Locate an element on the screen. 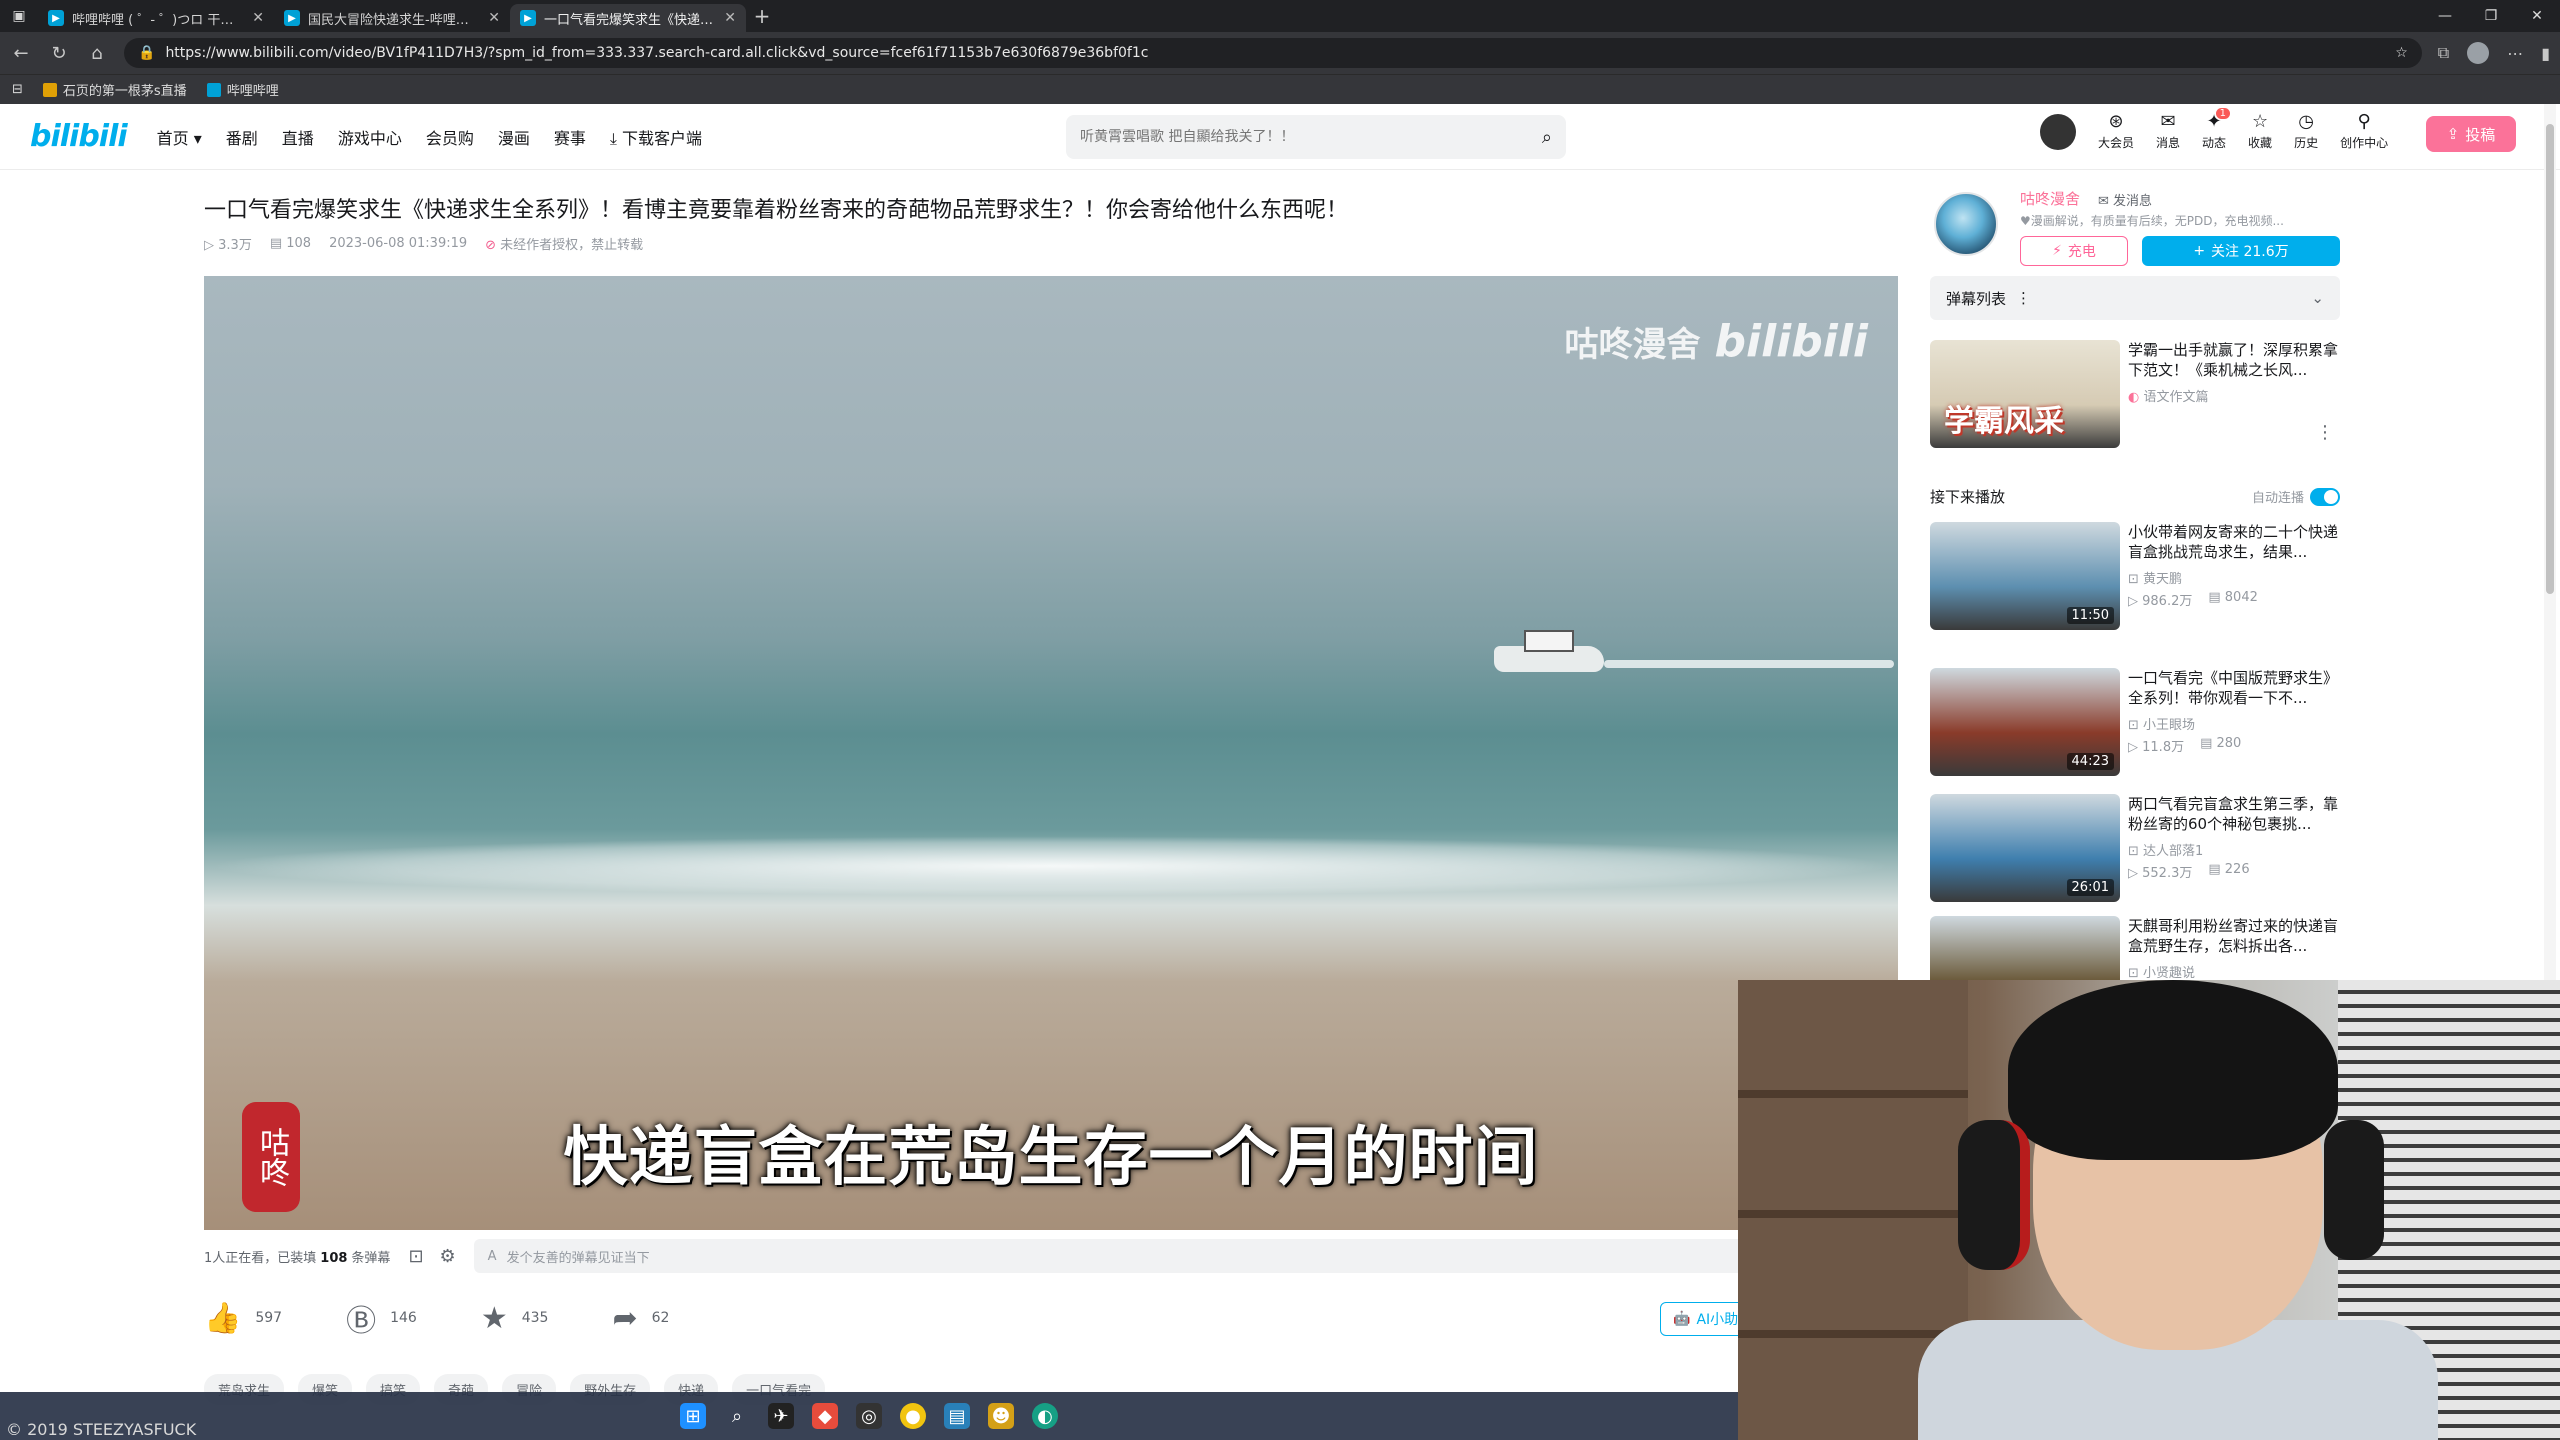 The image size is (2560, 1440). search-input is located at coordinates (1311, 137).